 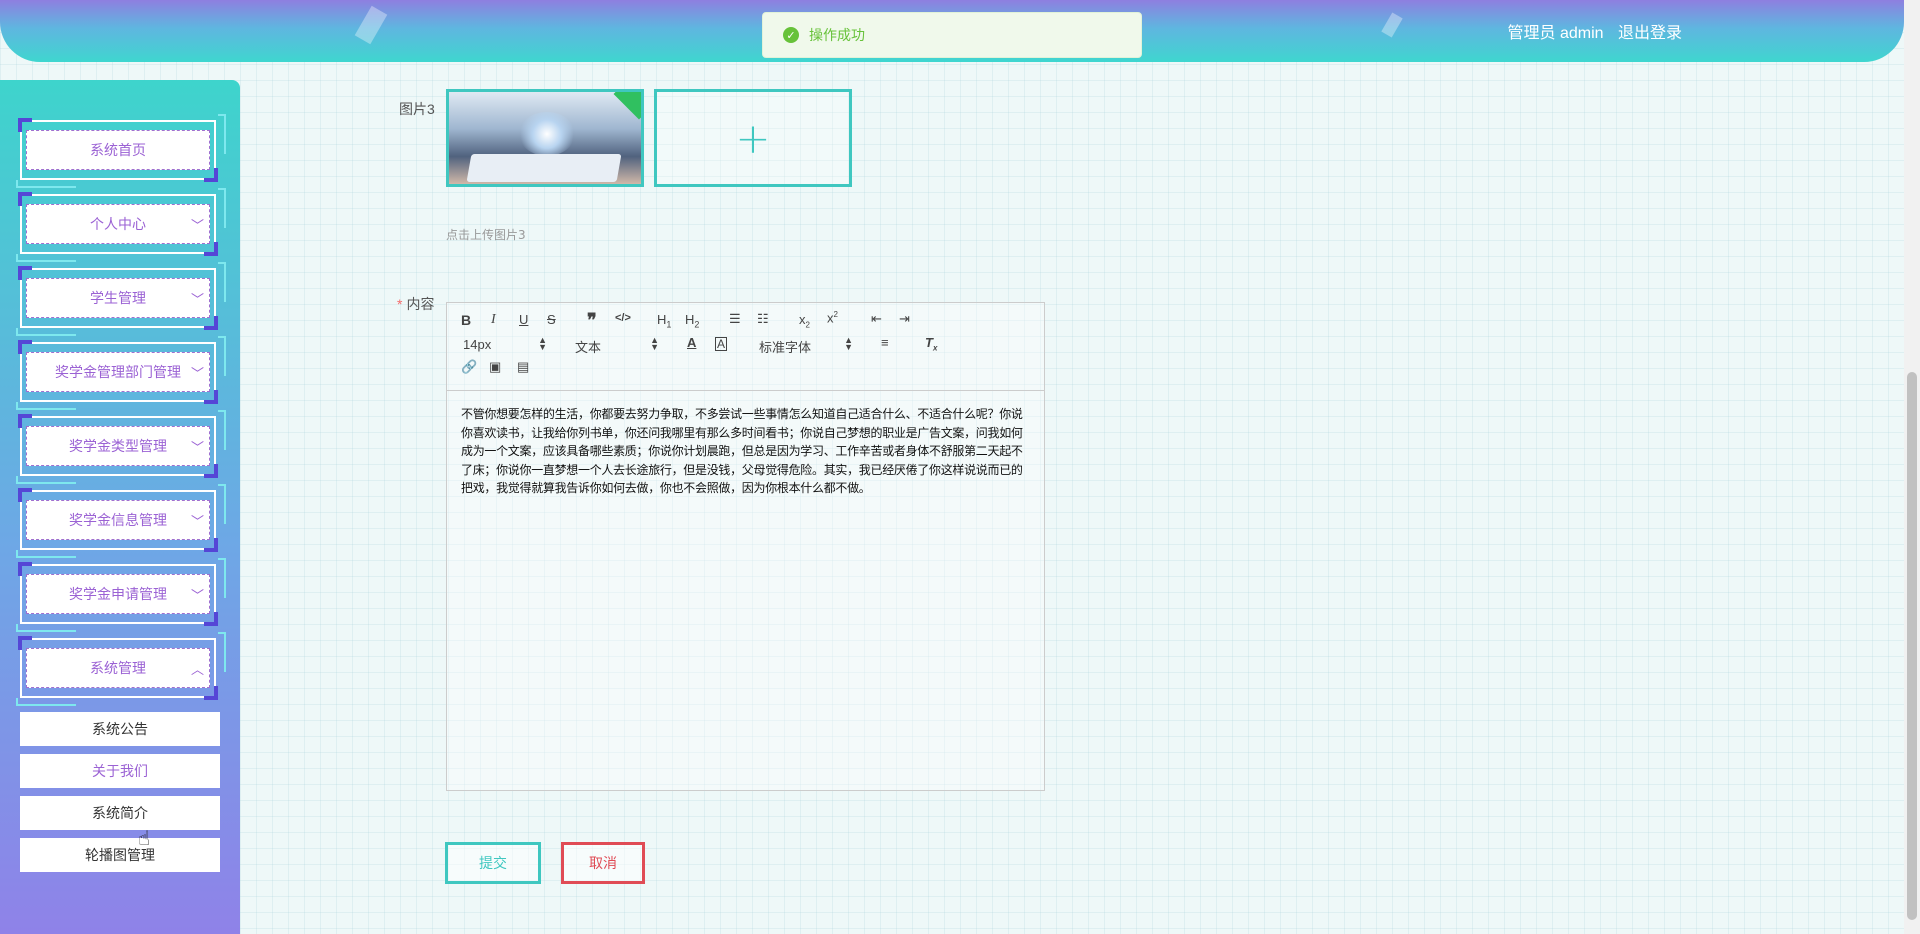 I want to click on sidebar-item-label: 系统首页, so click(x=118, y=150).